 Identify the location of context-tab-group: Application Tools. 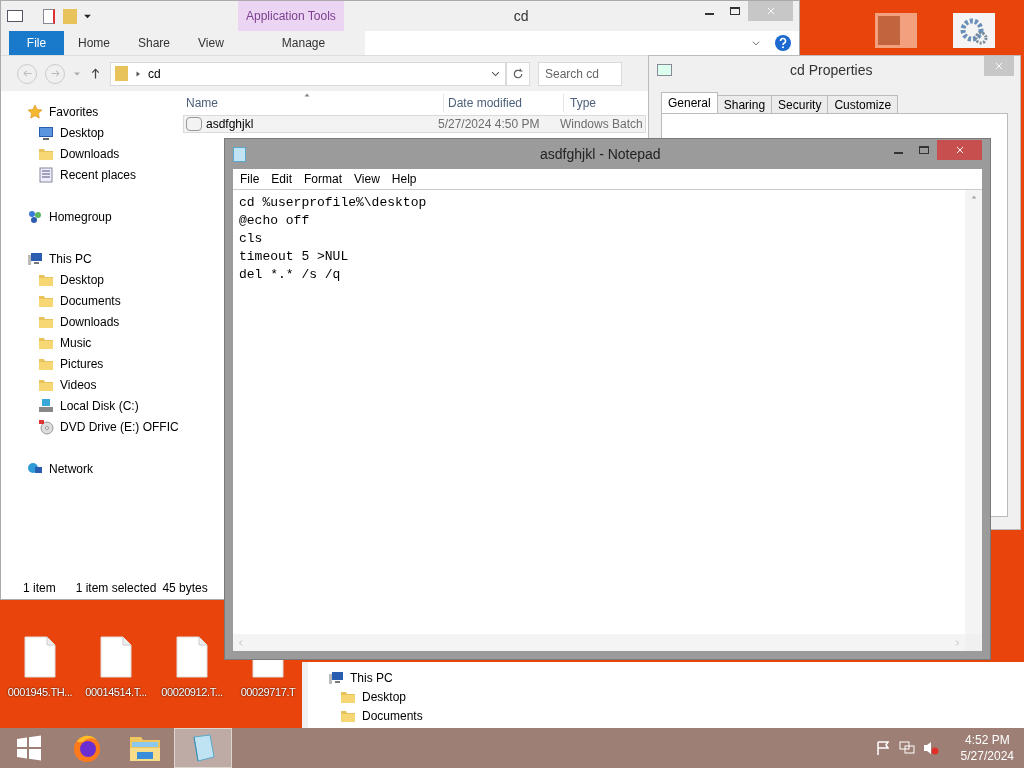
(291, 16).